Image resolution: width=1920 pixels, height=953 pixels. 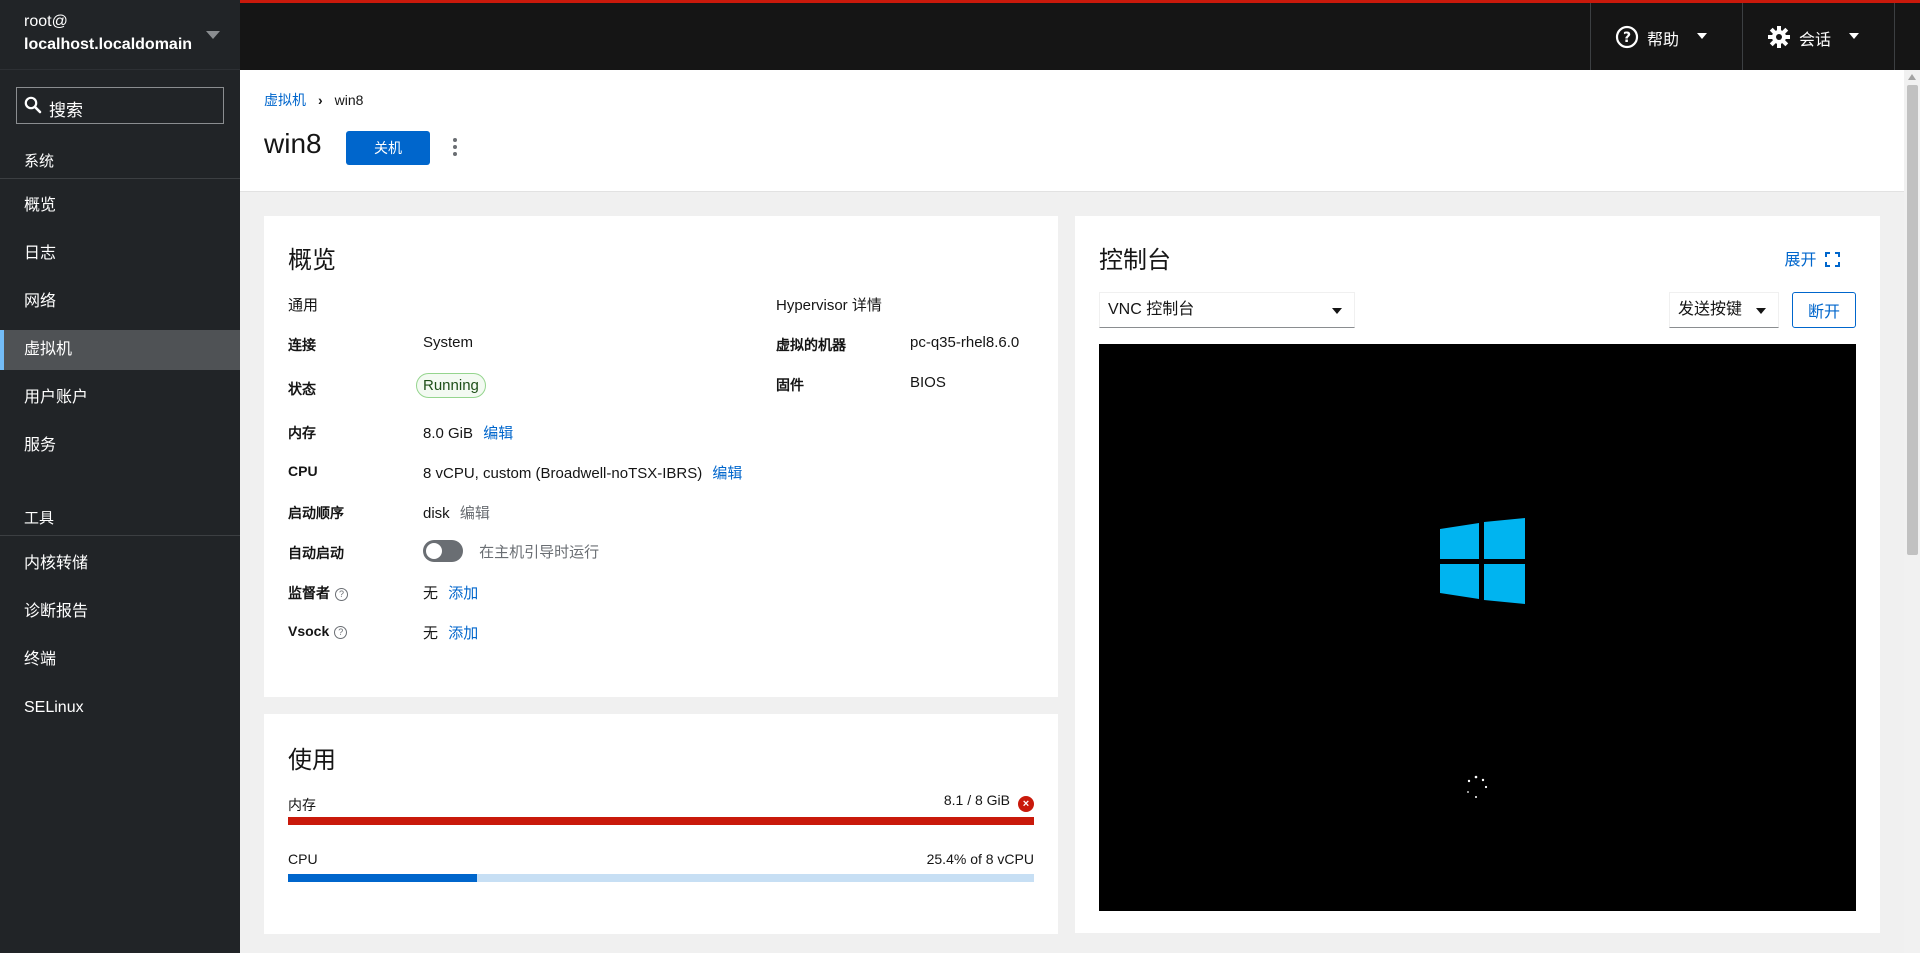 I want to click on hypervisor-section-title: Hypervisor 详情, so click(x=829, y=305).